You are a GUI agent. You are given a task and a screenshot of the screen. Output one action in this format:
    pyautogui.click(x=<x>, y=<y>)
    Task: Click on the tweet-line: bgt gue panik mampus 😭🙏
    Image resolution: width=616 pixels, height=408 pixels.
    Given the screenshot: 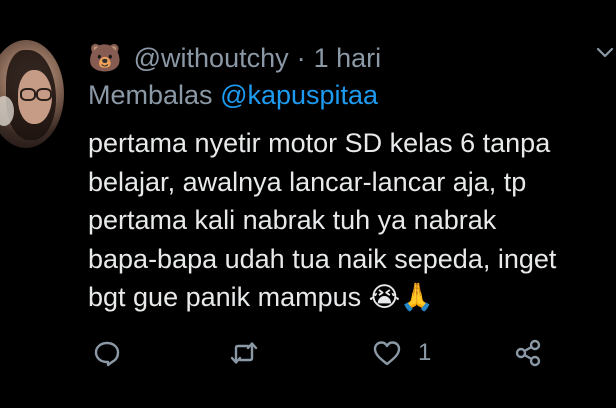 What is the action you would take?
    pyautogui.click(x=261, y=297)
    